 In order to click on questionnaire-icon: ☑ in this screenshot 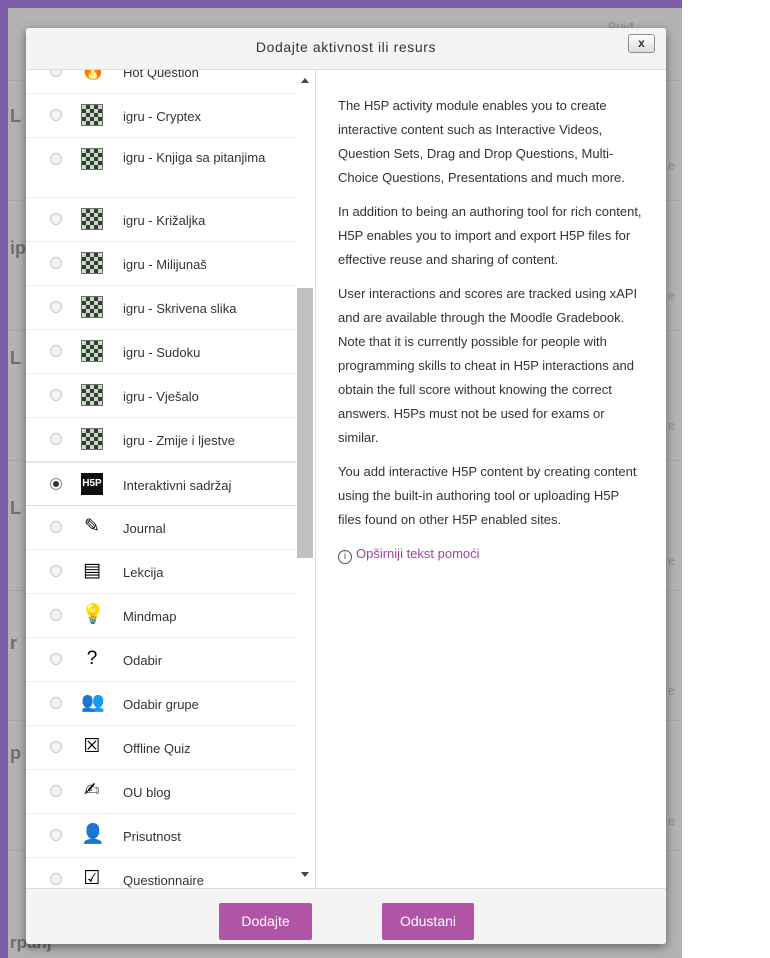, I will do `click(92, 878)`.